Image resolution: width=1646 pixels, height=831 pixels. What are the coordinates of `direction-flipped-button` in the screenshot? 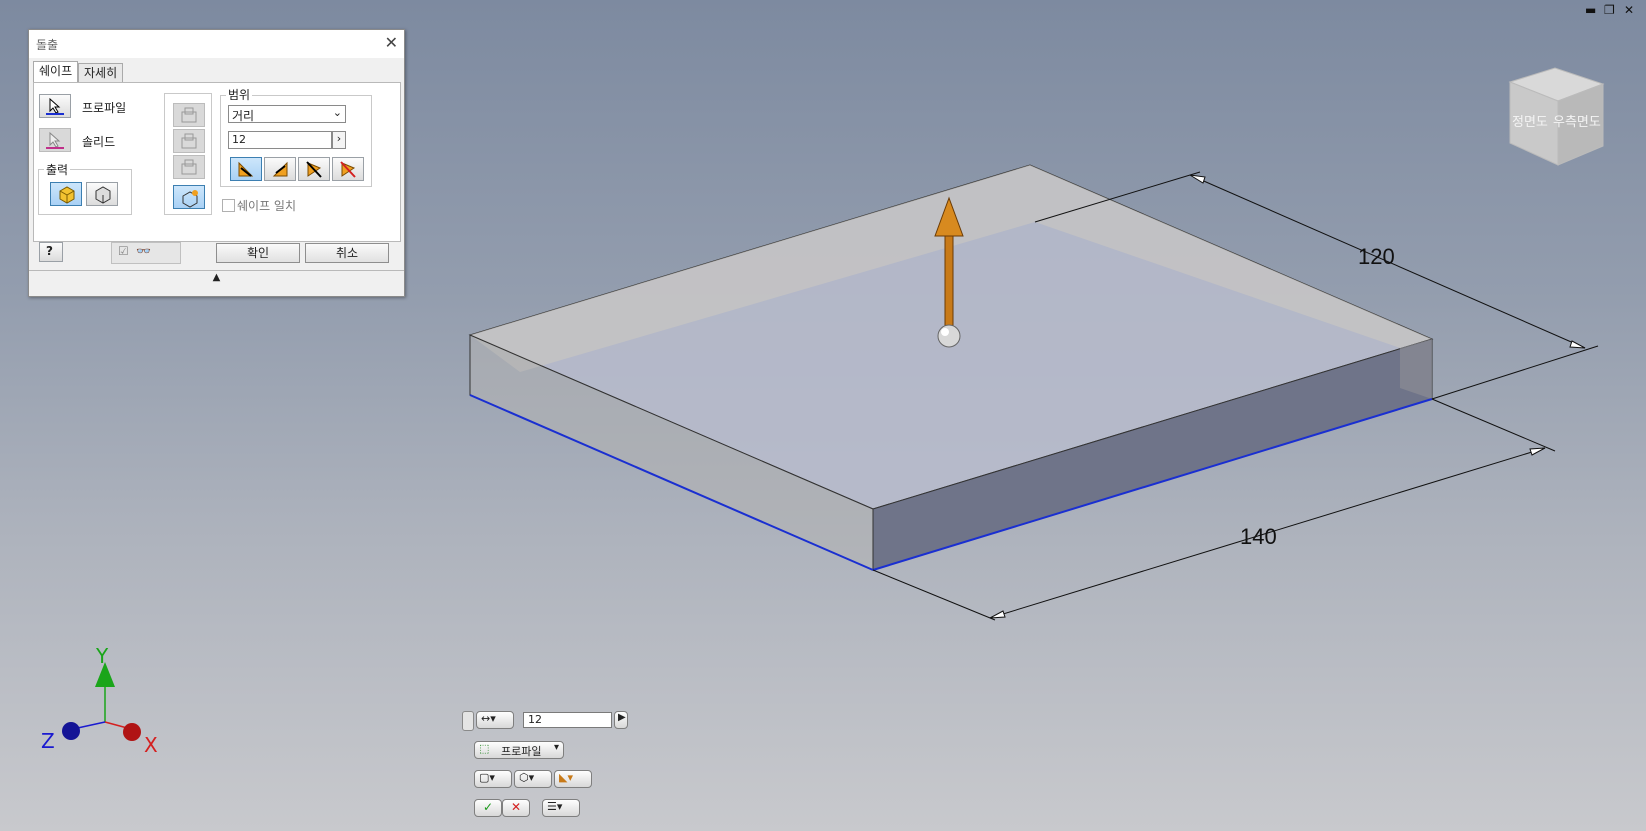 It's located at (280, 169).